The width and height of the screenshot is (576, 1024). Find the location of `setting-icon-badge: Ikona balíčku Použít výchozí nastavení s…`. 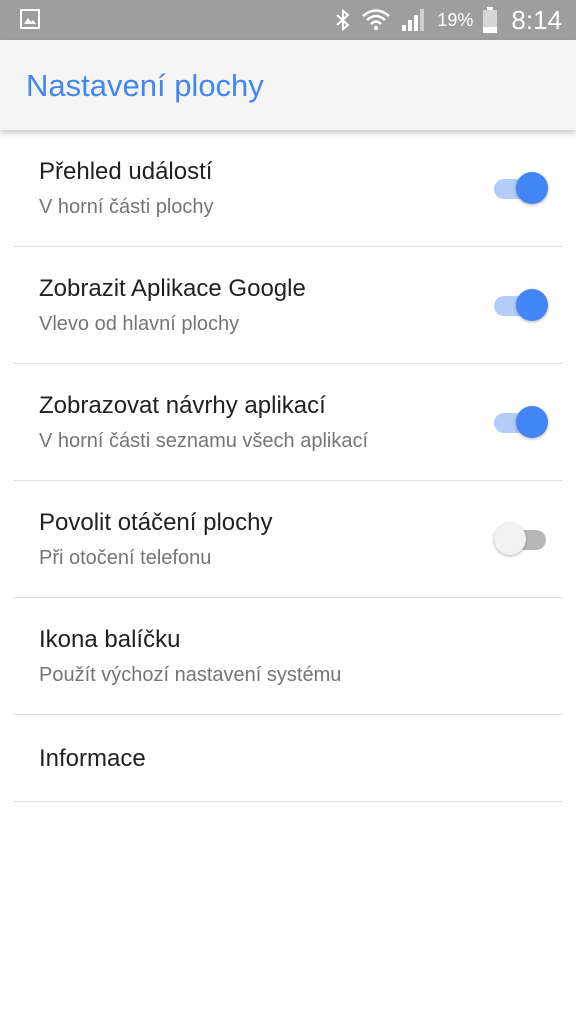

setting-icon-badge: Ikona balíčku Použít výchozí nastavení s… is located at coordinates (288, 656).